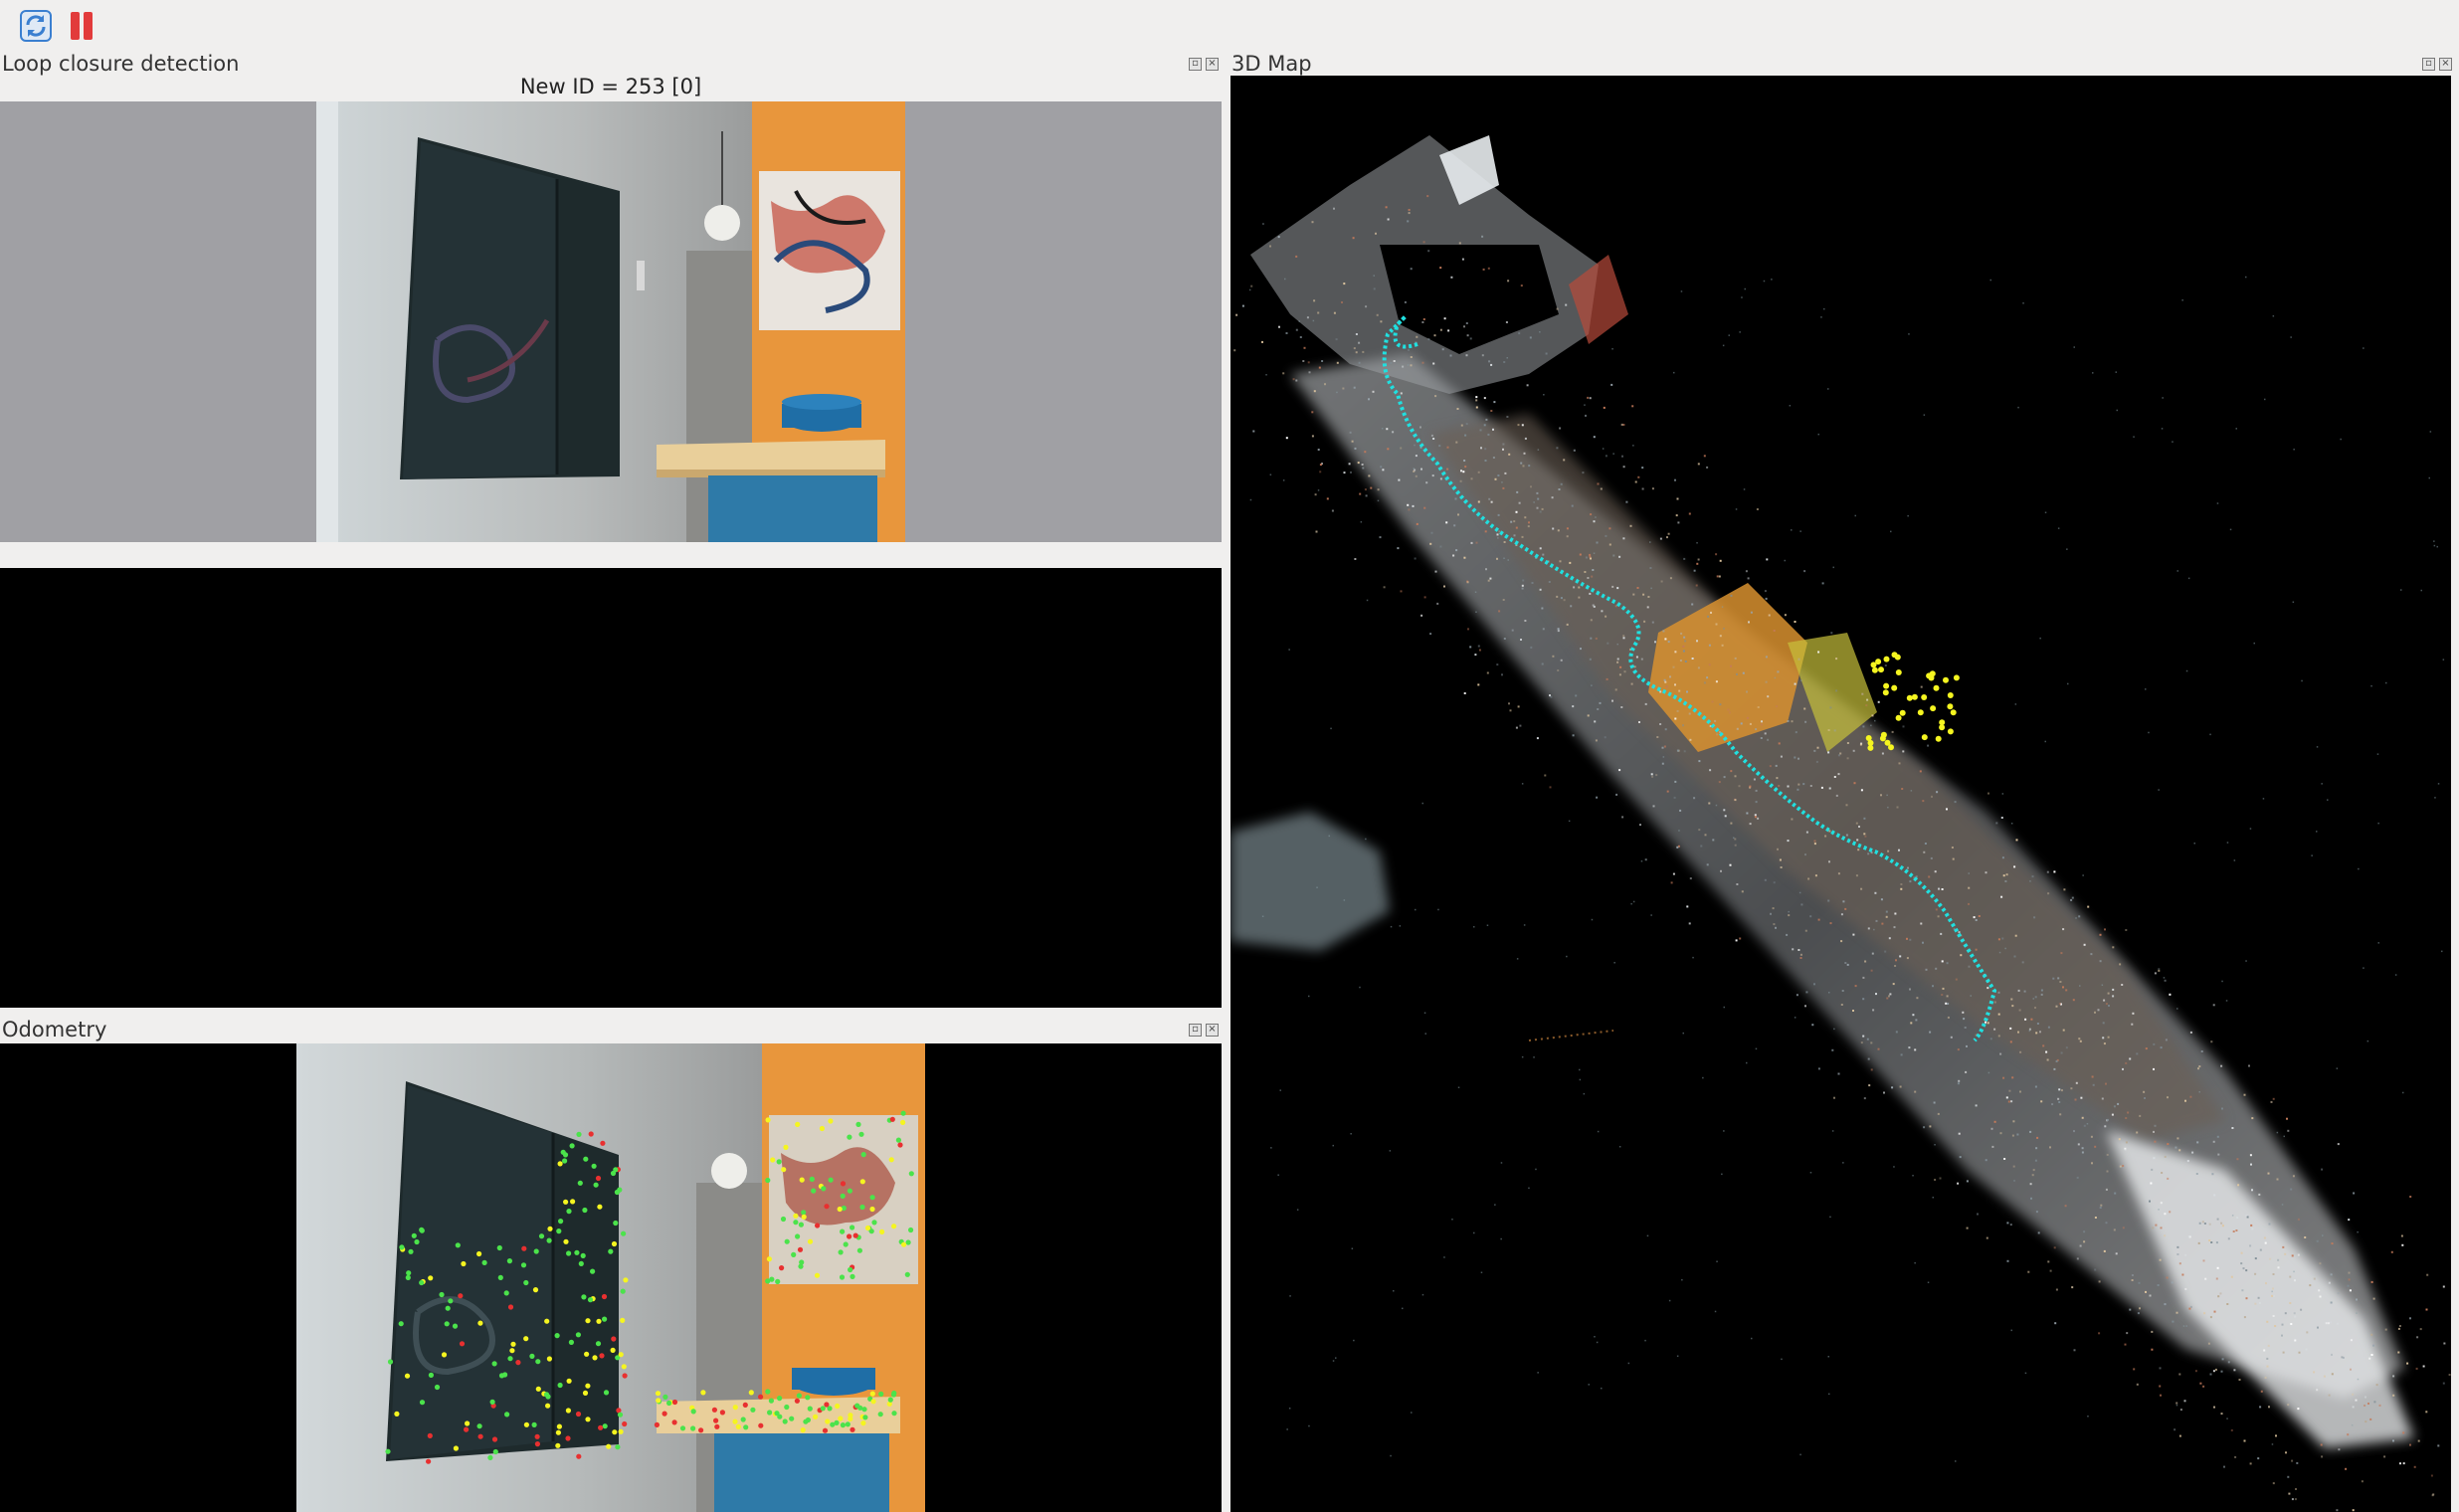 The width and height of the screenshot is (2459, 1512). I want to click on toolbar, so click(1229, 26).